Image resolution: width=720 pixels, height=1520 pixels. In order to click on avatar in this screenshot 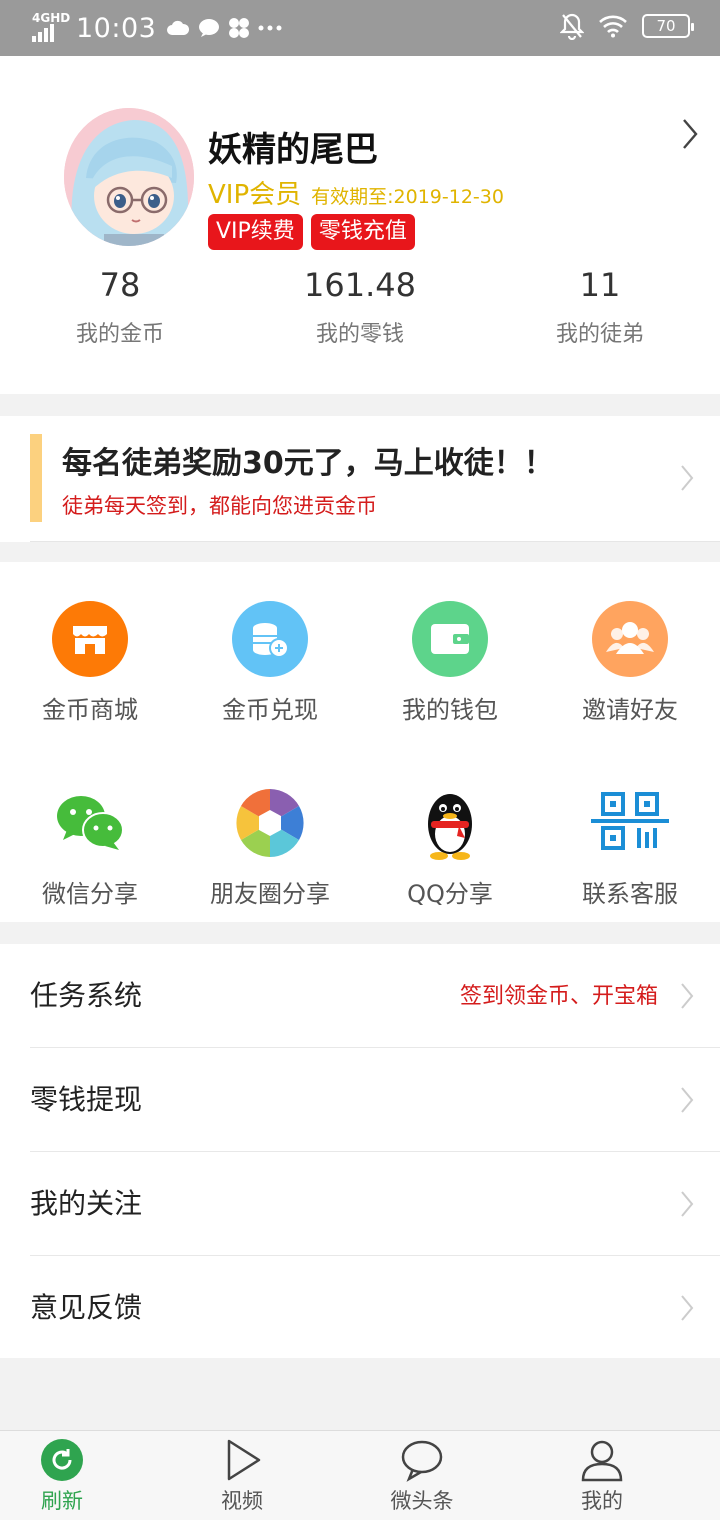, I will do `click(129, 177)`.